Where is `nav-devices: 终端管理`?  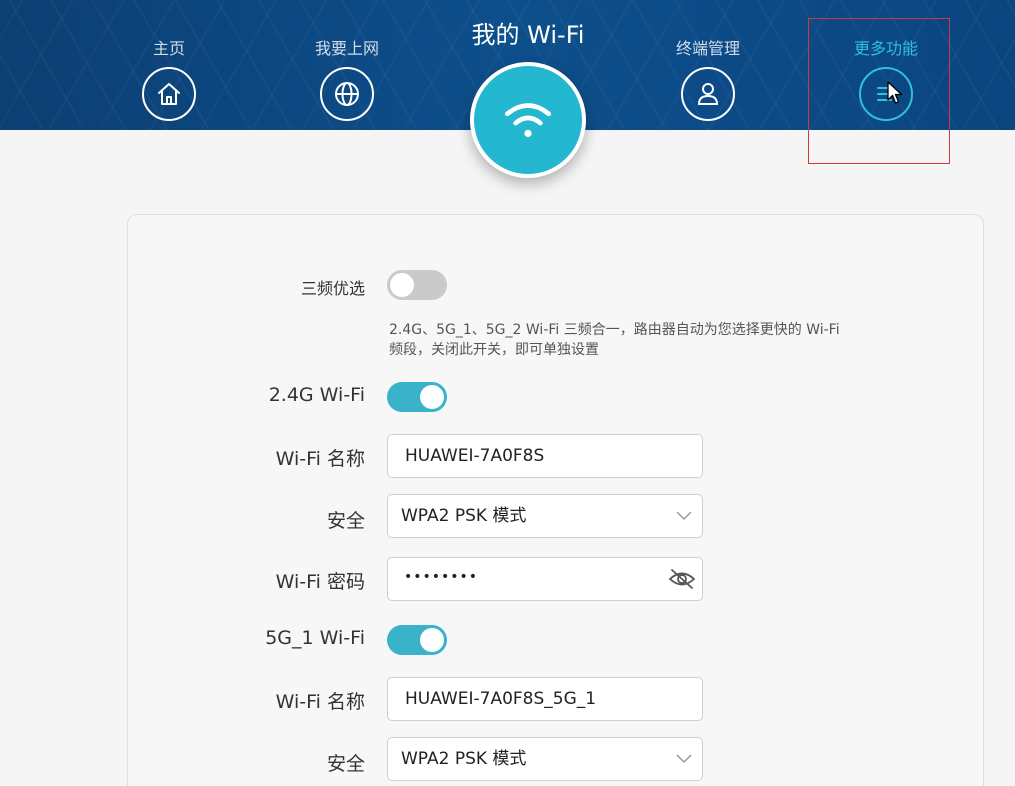
nav-devices: 终端管理 is located at coordinates (708, 79).